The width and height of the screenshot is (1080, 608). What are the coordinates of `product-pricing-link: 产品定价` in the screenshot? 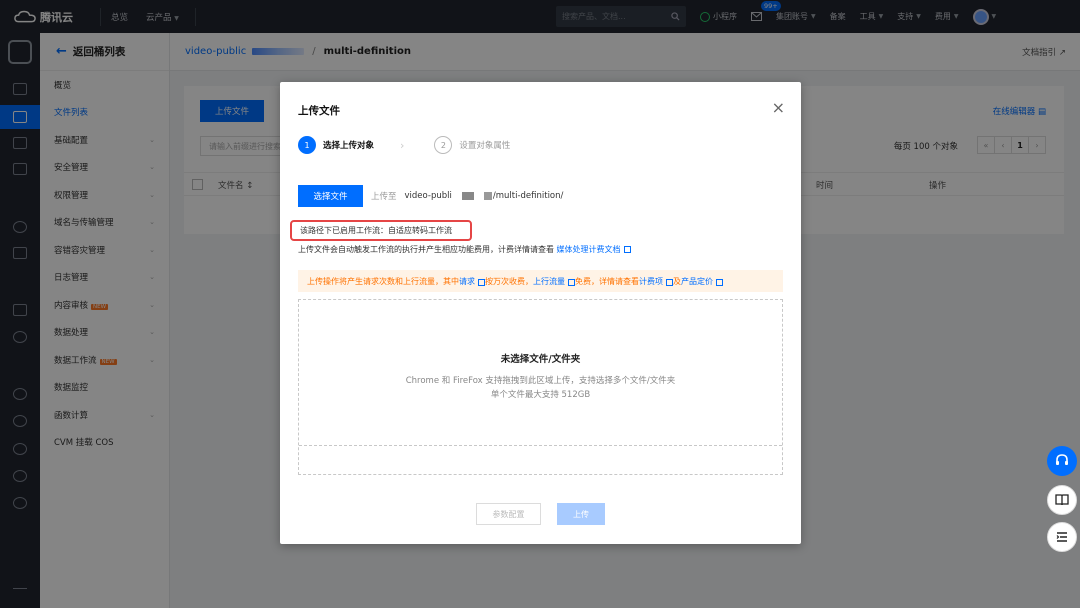 It's located at (697, 281).